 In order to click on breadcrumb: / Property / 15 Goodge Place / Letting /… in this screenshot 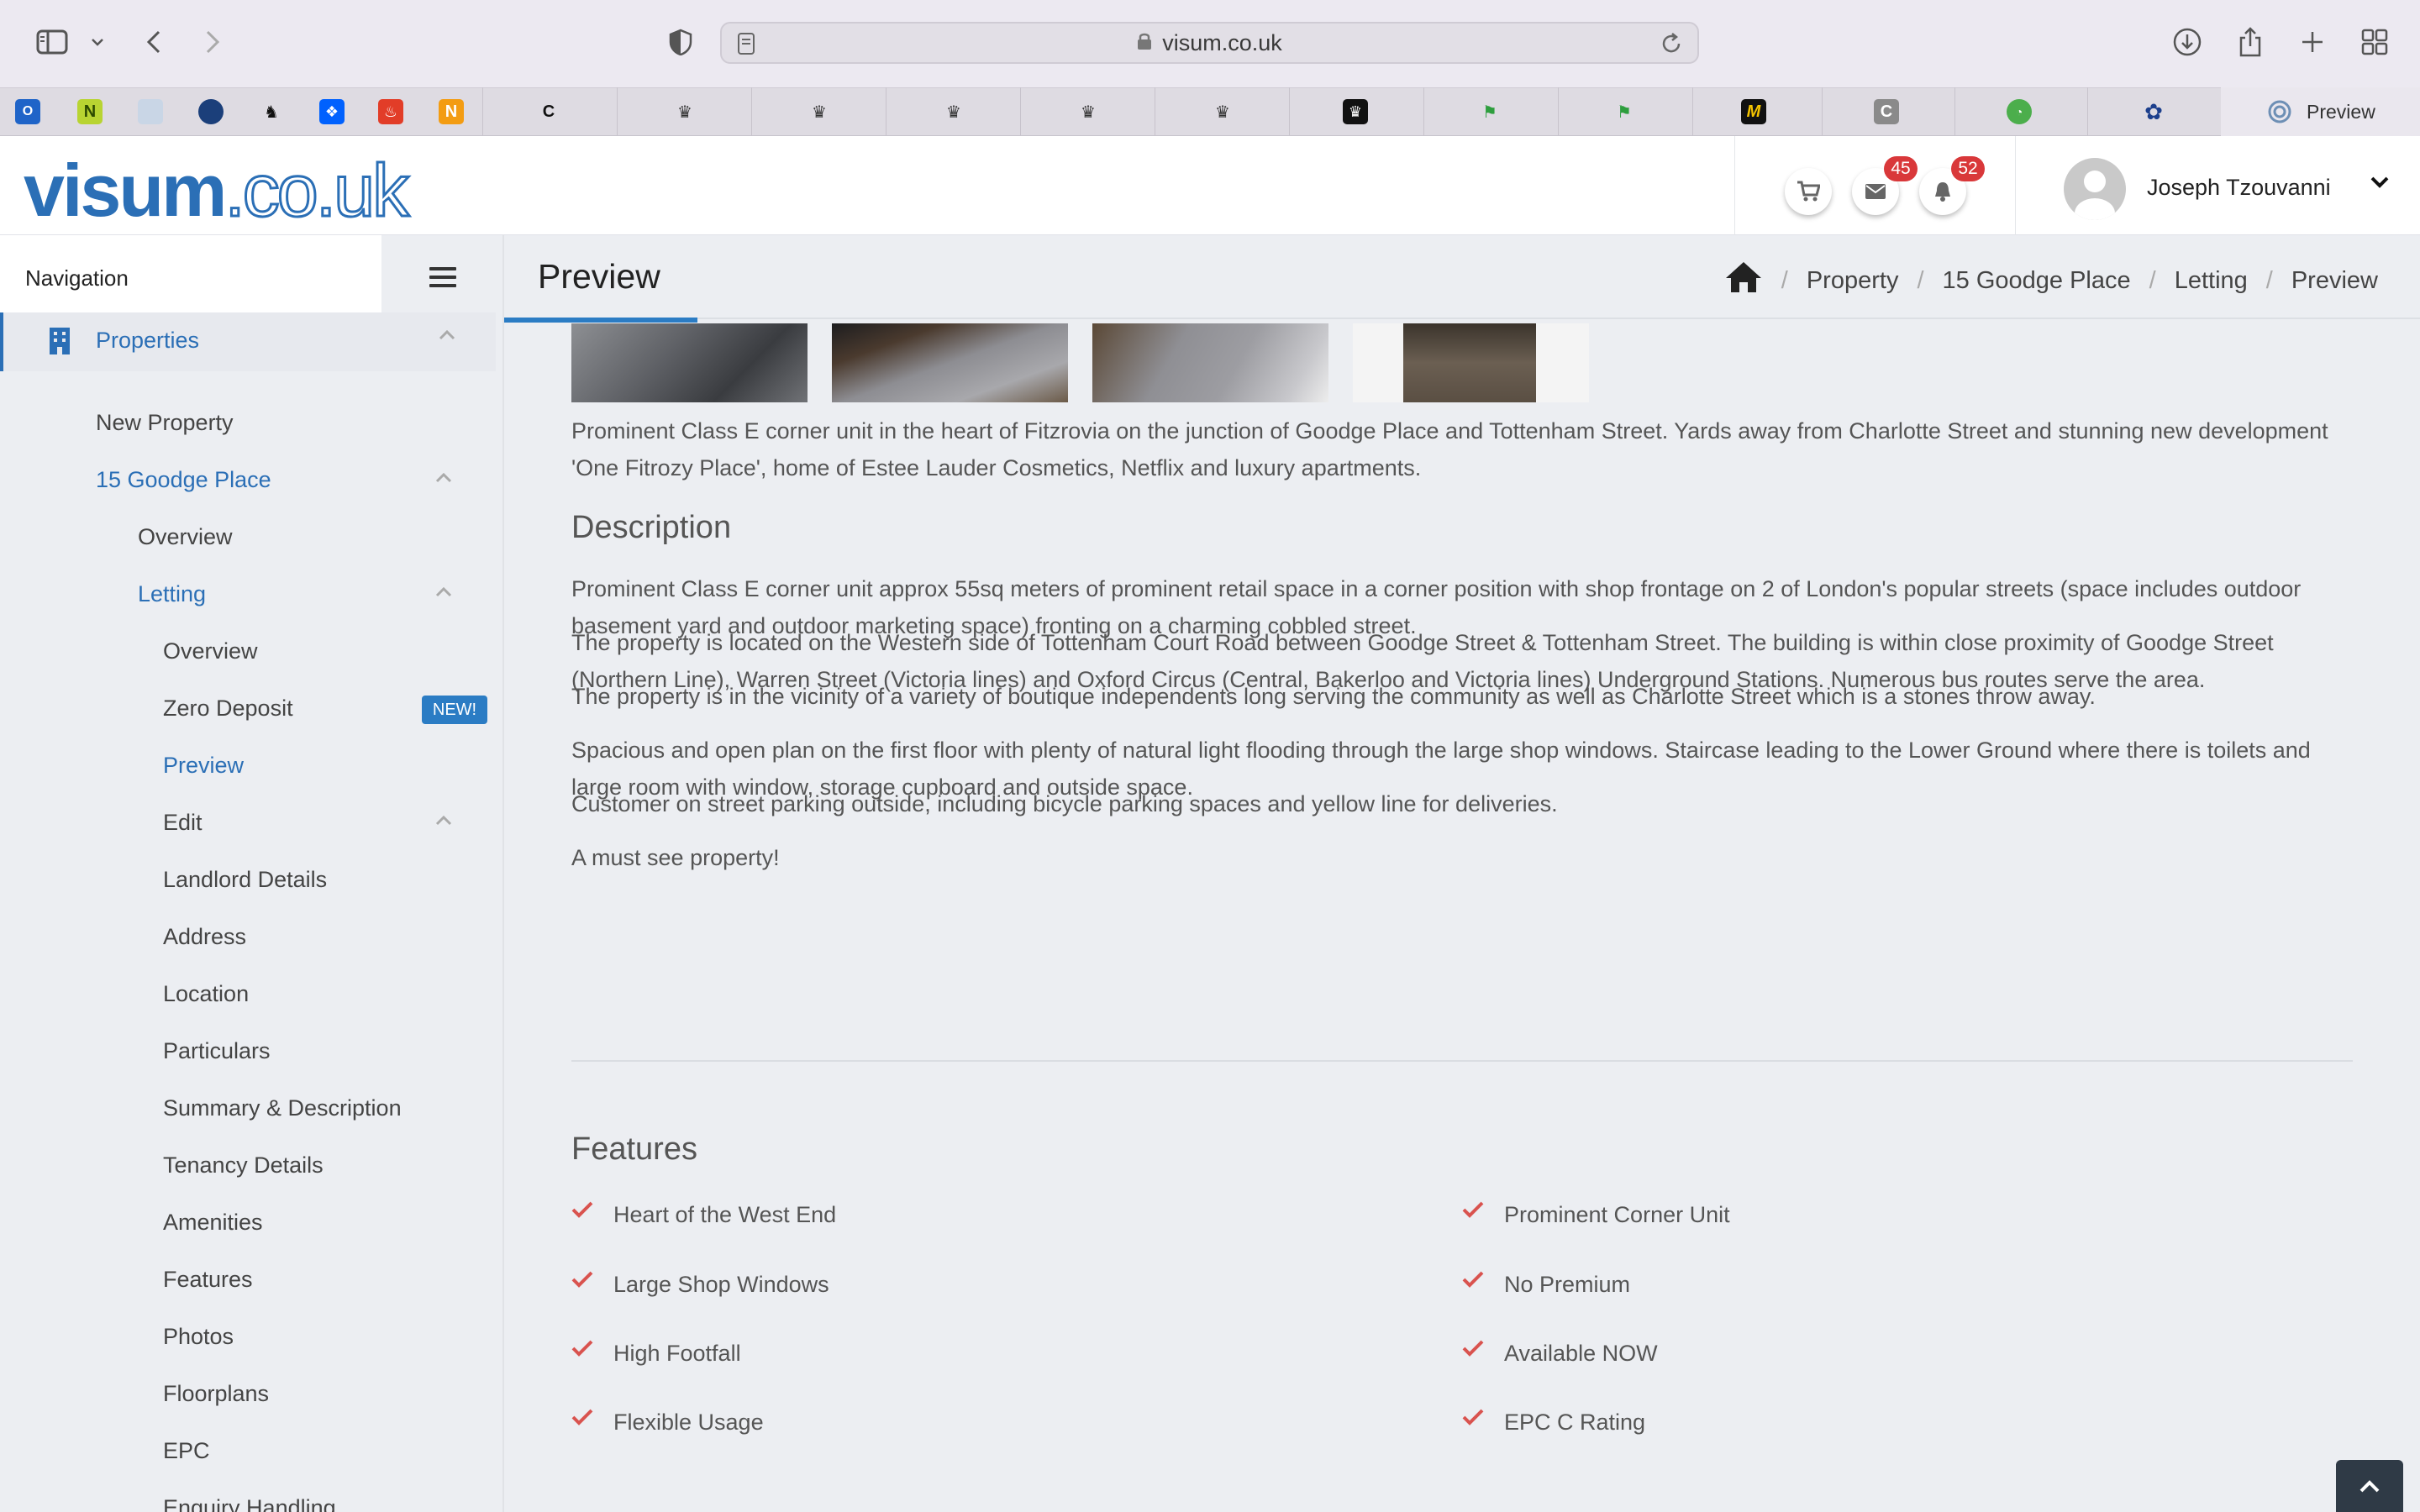, I will do `click(2051, 280)`.